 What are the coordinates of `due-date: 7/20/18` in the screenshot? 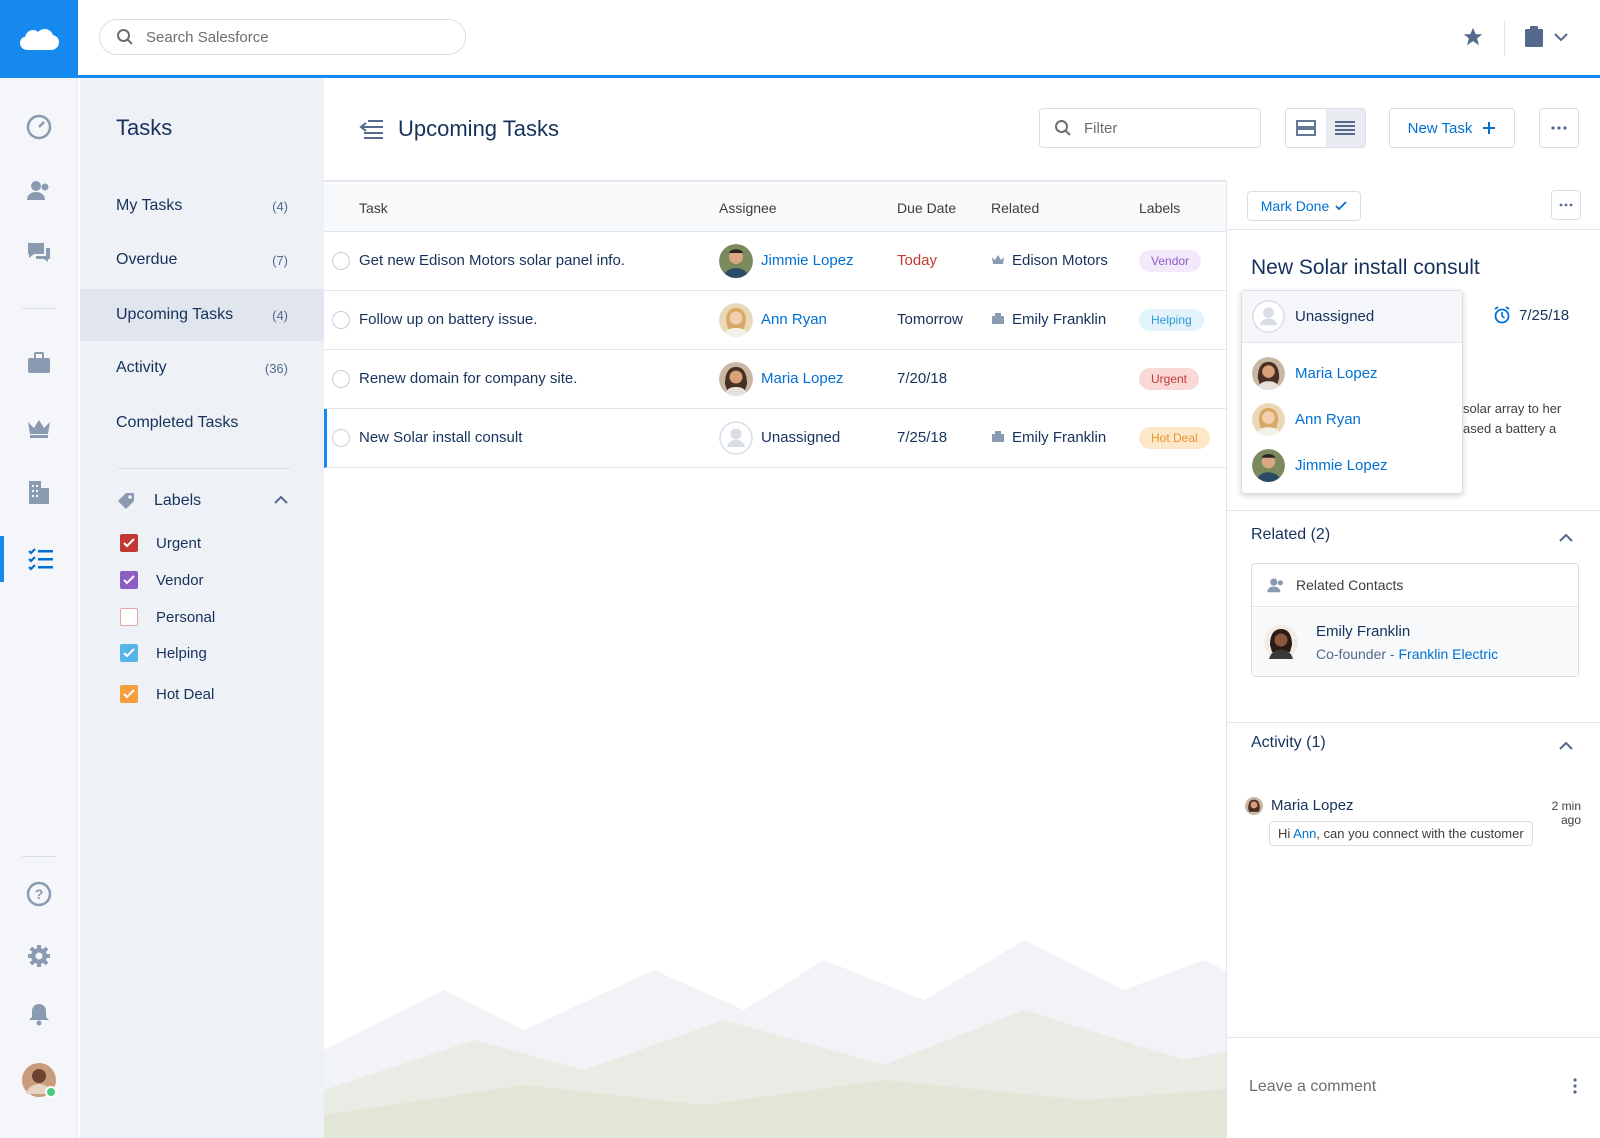 It's located at (922, 378).